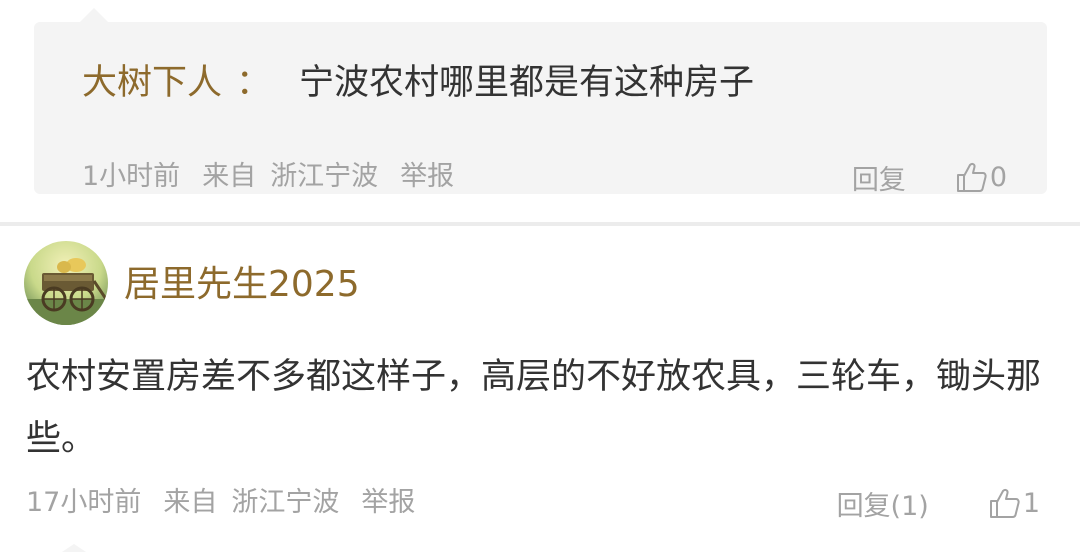 The image size is (1080, 552). What do you see at coordinates (527, 83) in the screenshot?
I see `reply-text: 宁波农村哪里都是有这种房子` at bounding box center [527, 83].